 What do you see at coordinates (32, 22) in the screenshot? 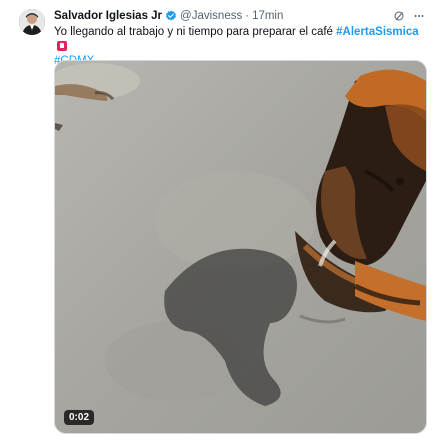
I see `user-avatar` at bounding box center [32, 22].